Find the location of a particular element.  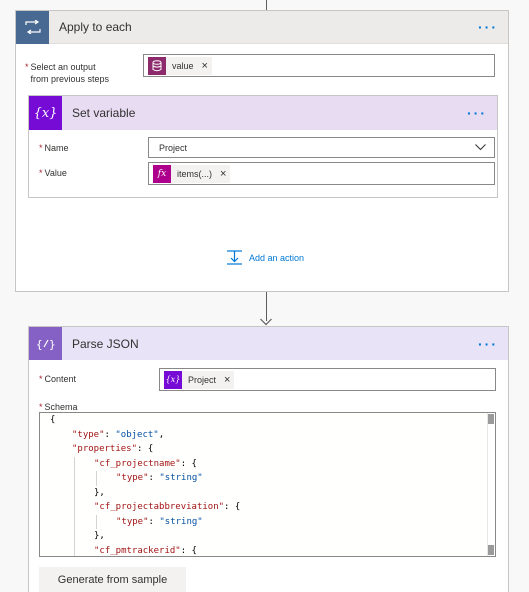

select-output-label-line1: Select an output is located at coordinates (63, 67).